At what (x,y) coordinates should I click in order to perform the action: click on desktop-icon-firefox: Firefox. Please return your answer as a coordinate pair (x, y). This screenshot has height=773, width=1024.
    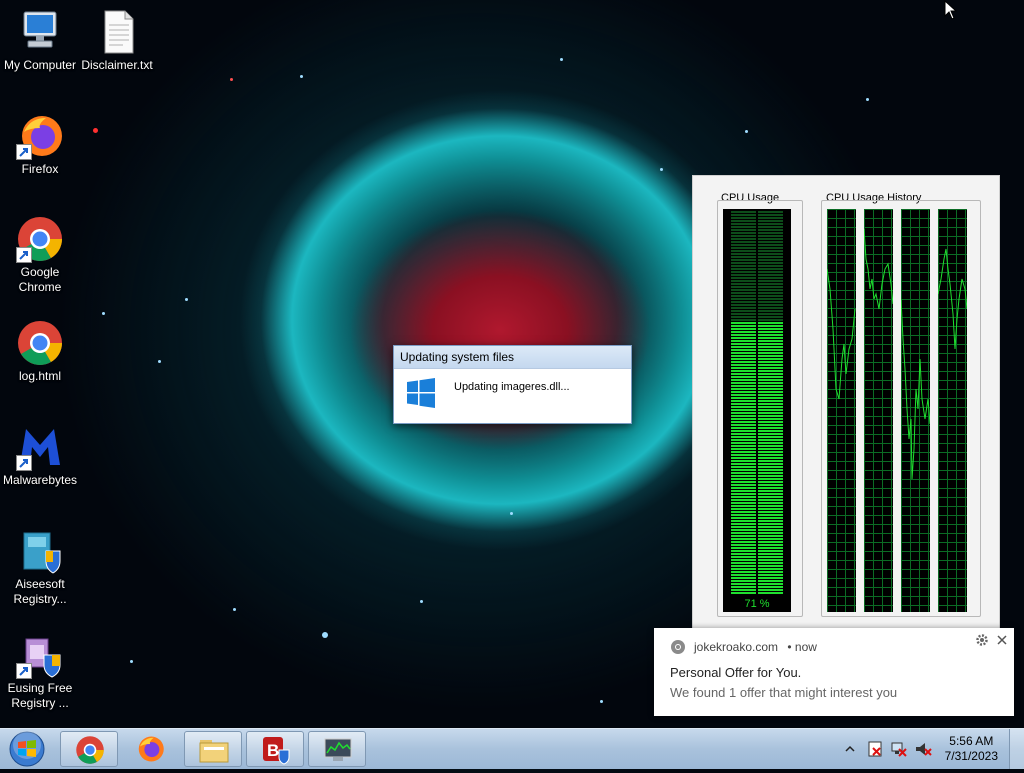
    Looking at the image, I should click on (40, 144).